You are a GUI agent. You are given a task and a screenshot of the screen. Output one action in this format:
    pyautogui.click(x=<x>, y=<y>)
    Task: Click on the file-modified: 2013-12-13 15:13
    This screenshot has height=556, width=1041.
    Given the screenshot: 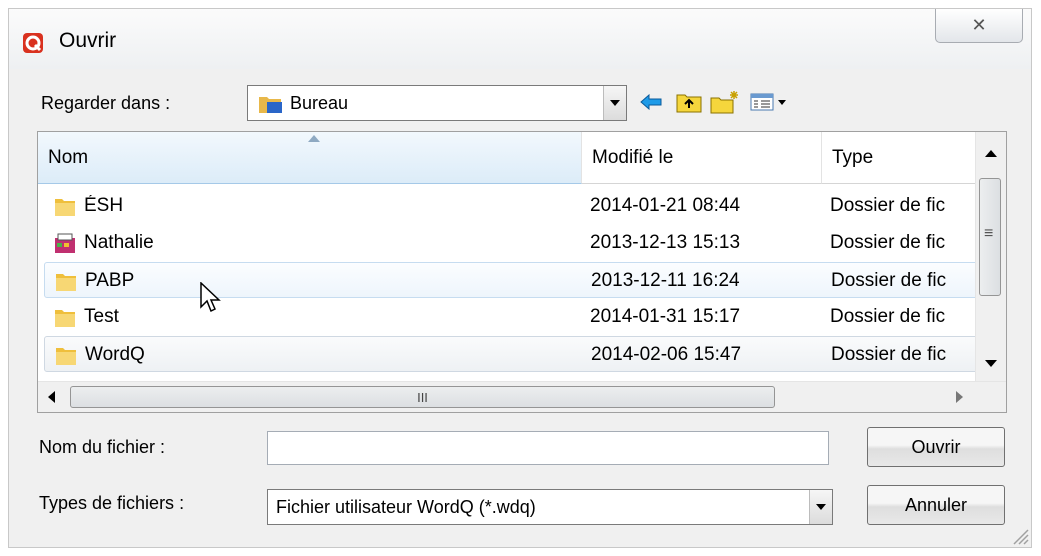 What is the action you would take?
    pyautogui.click(x=665, y=242)
    